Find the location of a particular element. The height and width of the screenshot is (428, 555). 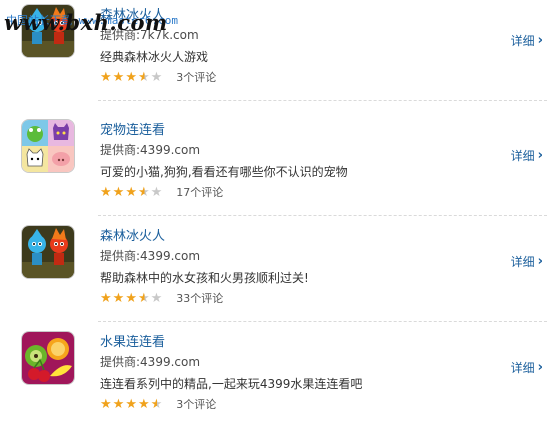

divider is located at coordinates (322, 100).